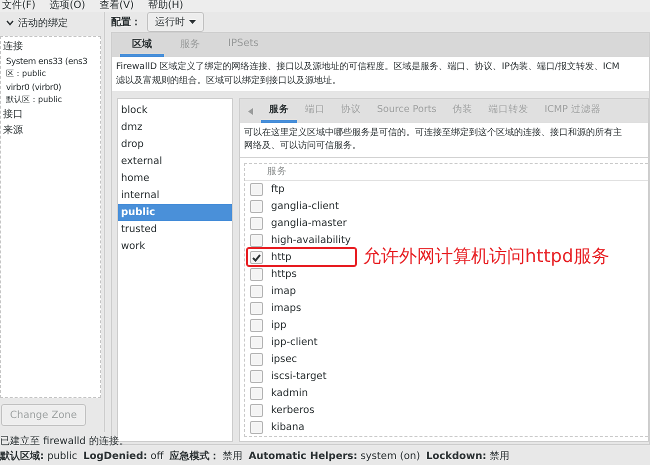 This screenshot has width=650, height=465. Describe the element at coordinates (166, 6) in the screenshot. I see `menu-item: 帮助(H)` at that location.